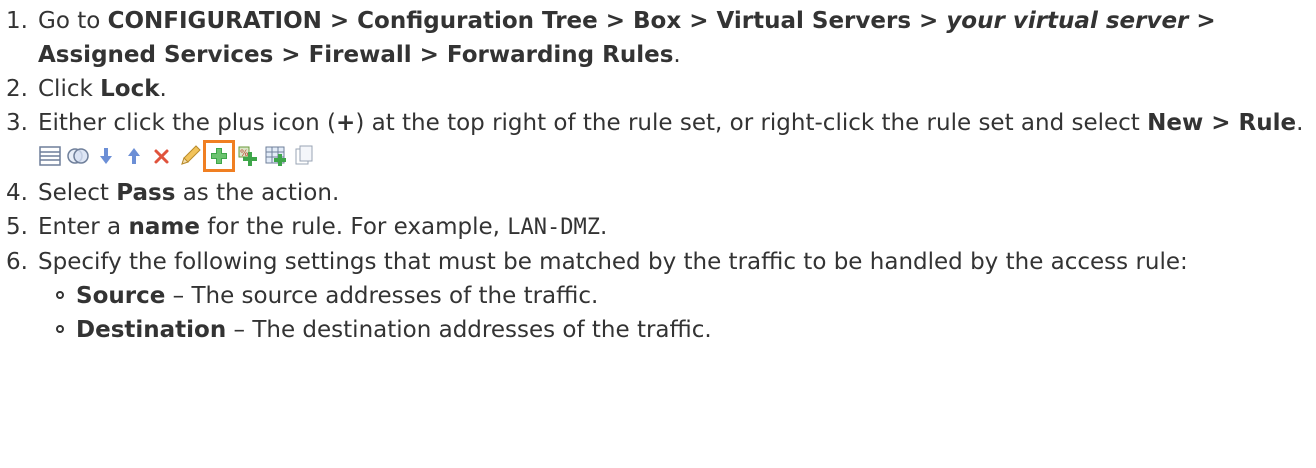  What do you see at coordinates (146, 193) in the screenshot?
I see `pass-label: Pass` at bounding box center [146, 193].